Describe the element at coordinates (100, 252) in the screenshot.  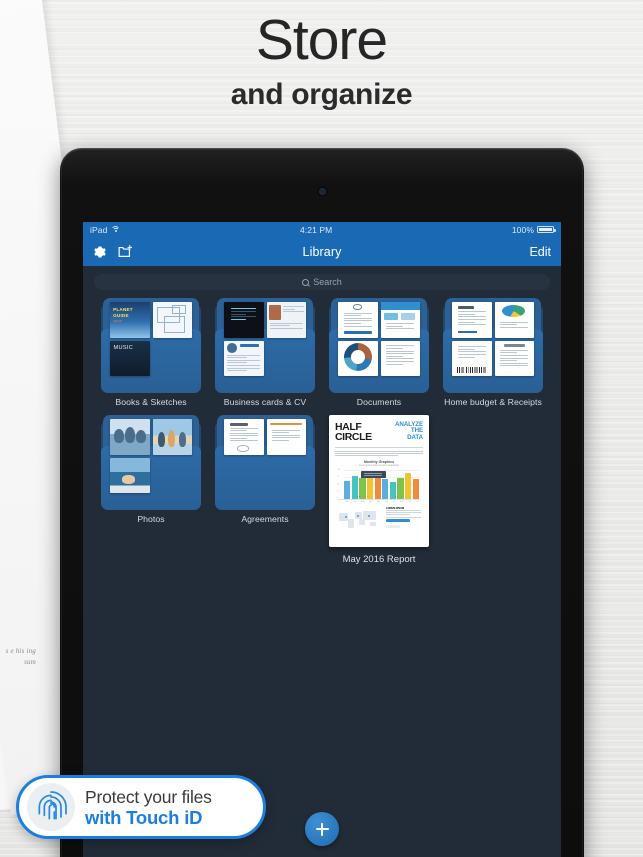
I see `gear-icon` at that location.